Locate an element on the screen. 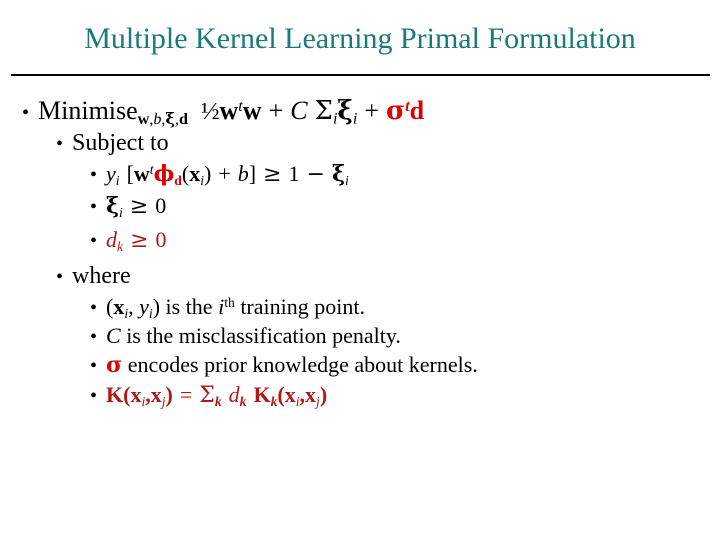 The height and width of the screenshot is (540, 720). c1-one: 1 is located at coordinates (294, 173).